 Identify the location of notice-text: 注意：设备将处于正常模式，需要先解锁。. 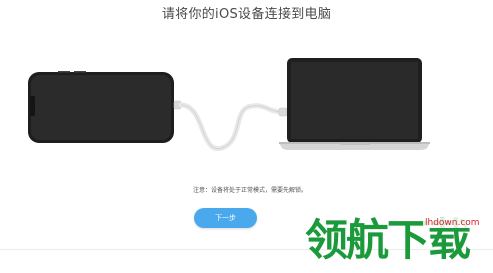
(249, 190).